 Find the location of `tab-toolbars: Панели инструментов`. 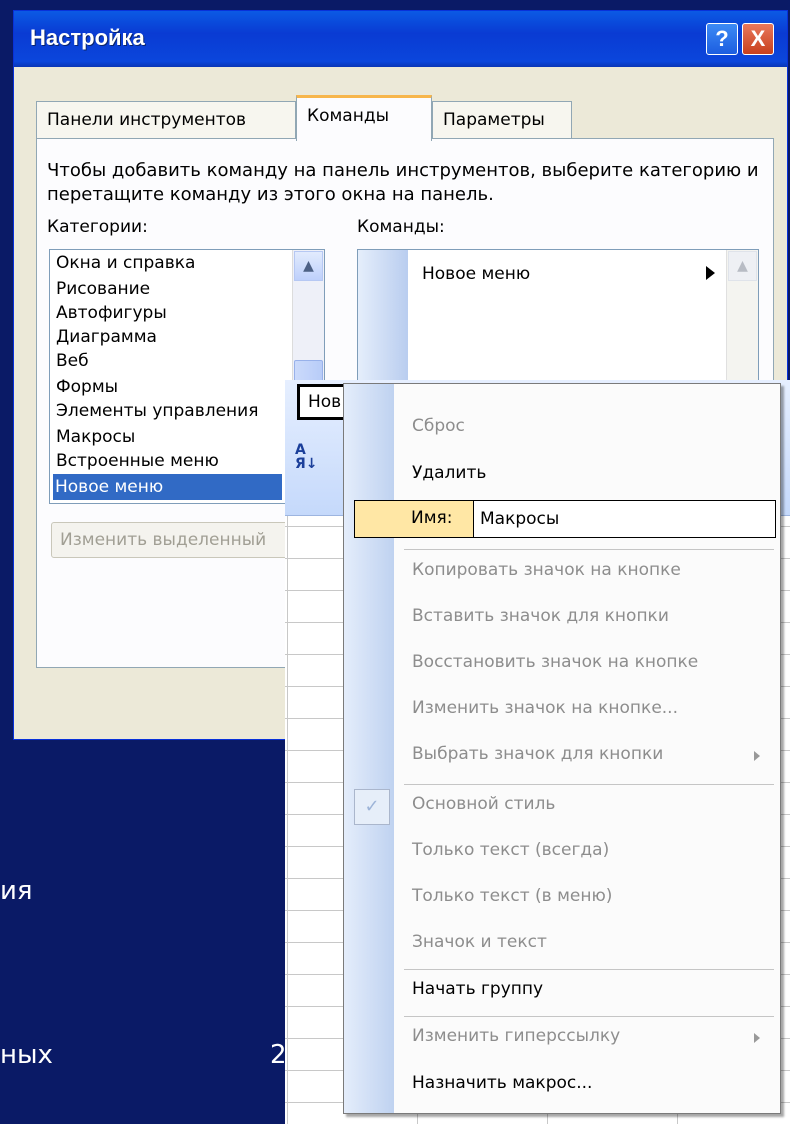

tab-toolbars: Панели инструментов is located at coordinates (166, 120).